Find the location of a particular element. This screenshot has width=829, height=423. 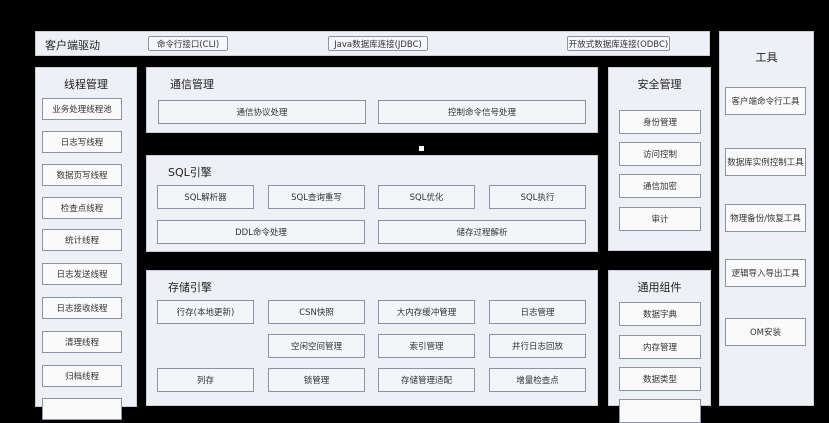

marker-dot is located at coordinates (421, 148).